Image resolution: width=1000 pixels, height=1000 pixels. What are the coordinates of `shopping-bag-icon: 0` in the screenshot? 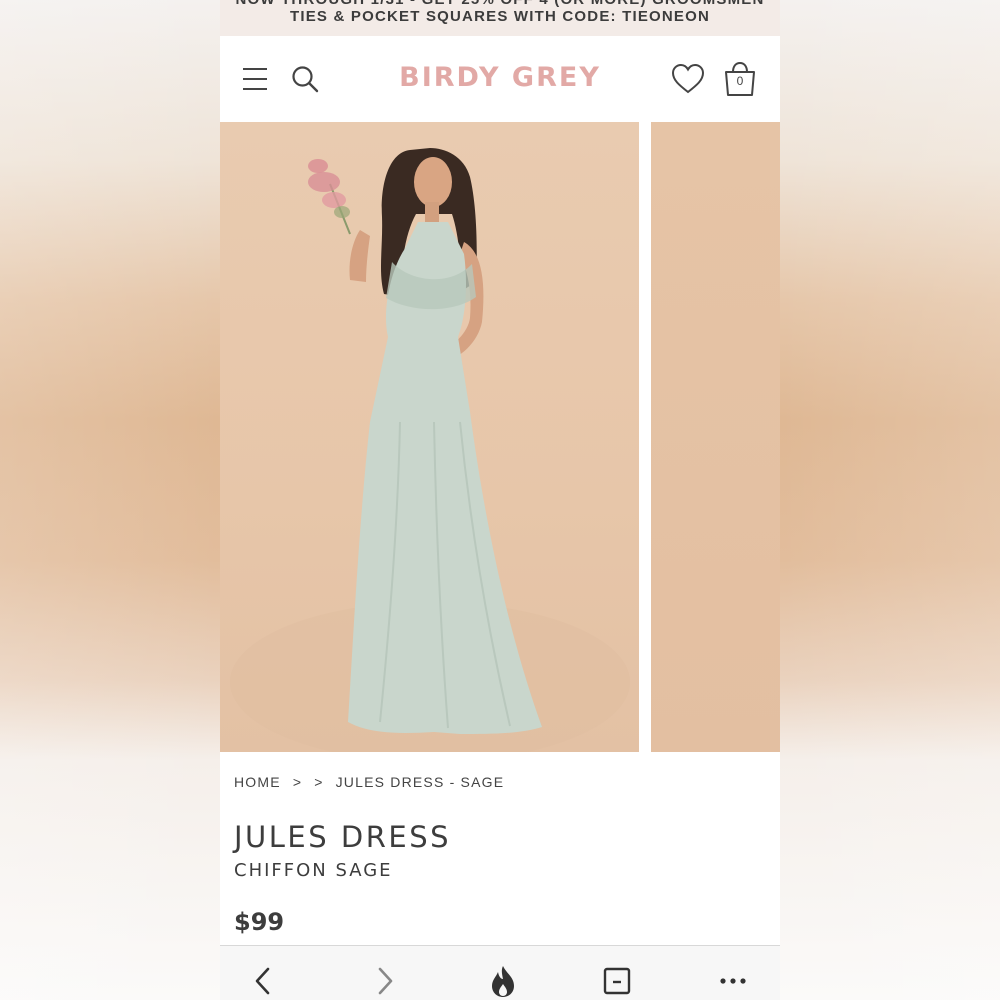 It's located at (740, 79).